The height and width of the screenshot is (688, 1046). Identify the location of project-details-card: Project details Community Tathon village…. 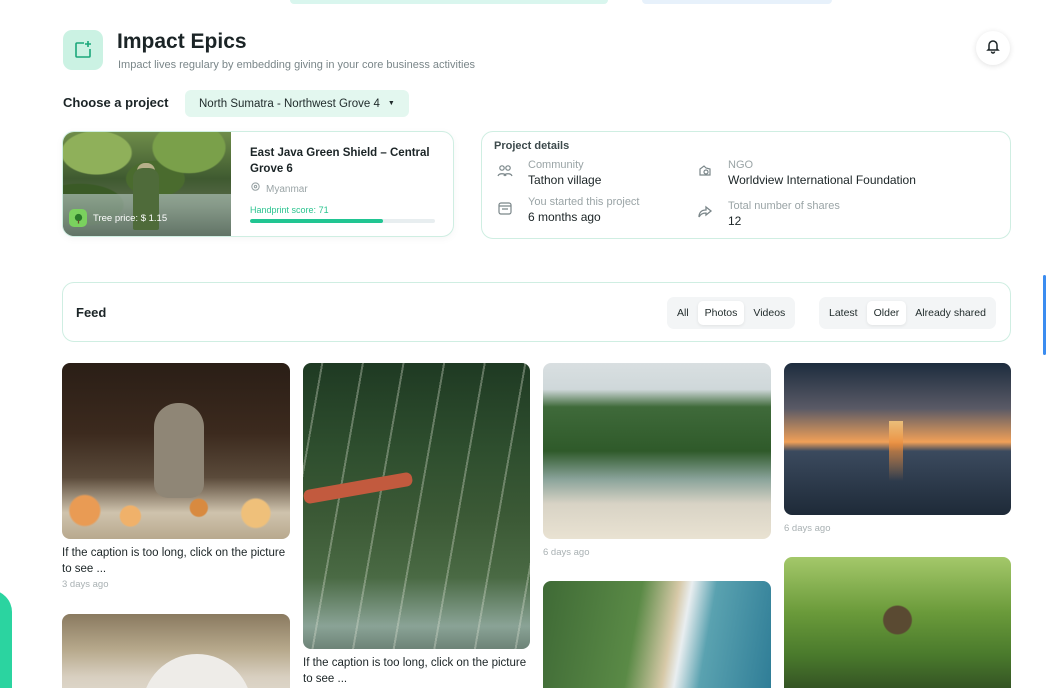
(746, 185).